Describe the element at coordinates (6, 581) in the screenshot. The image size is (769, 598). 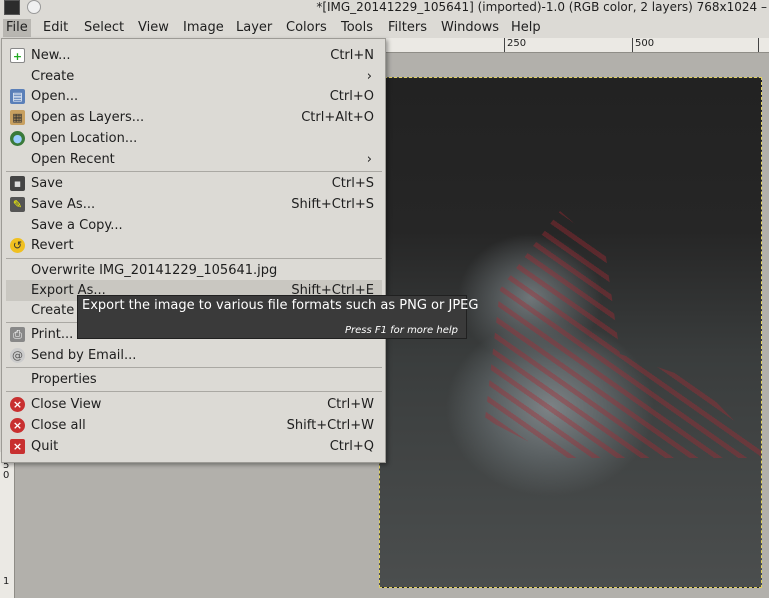
I see `ruler-label: 1` at that location.